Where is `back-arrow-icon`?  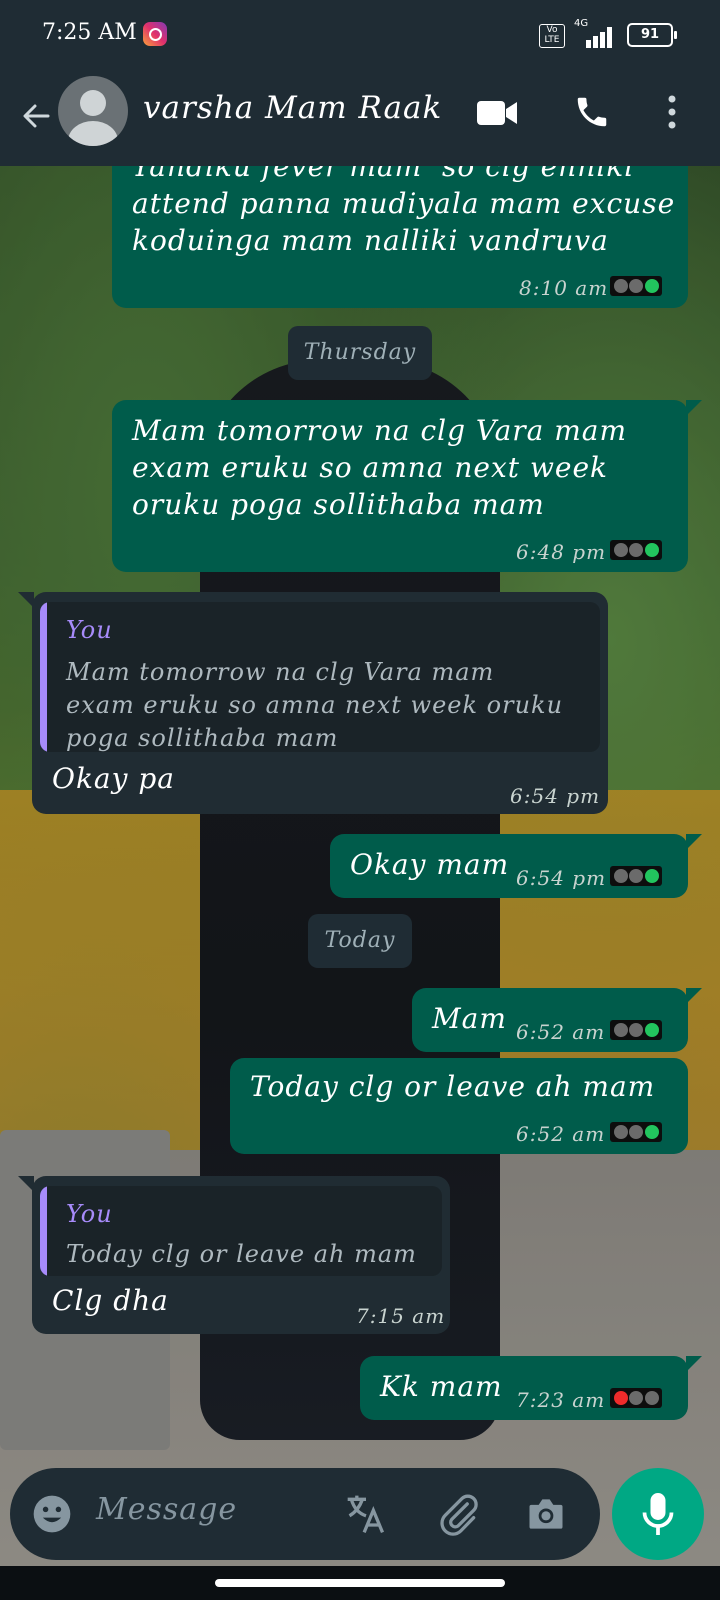
back-arrow-icon is located at coordinates (36, 116).